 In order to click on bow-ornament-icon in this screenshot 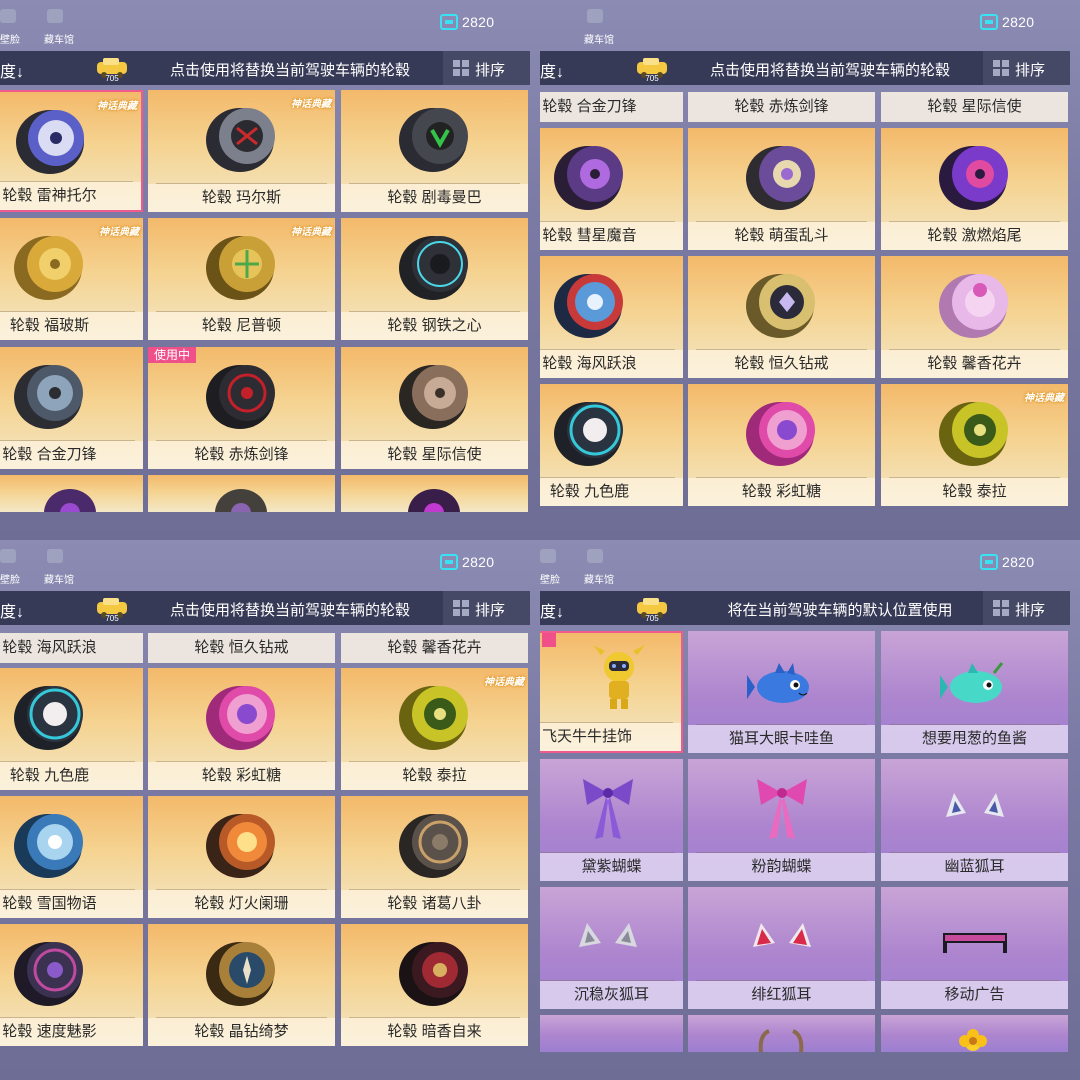, I will do `click(781, 809)`.